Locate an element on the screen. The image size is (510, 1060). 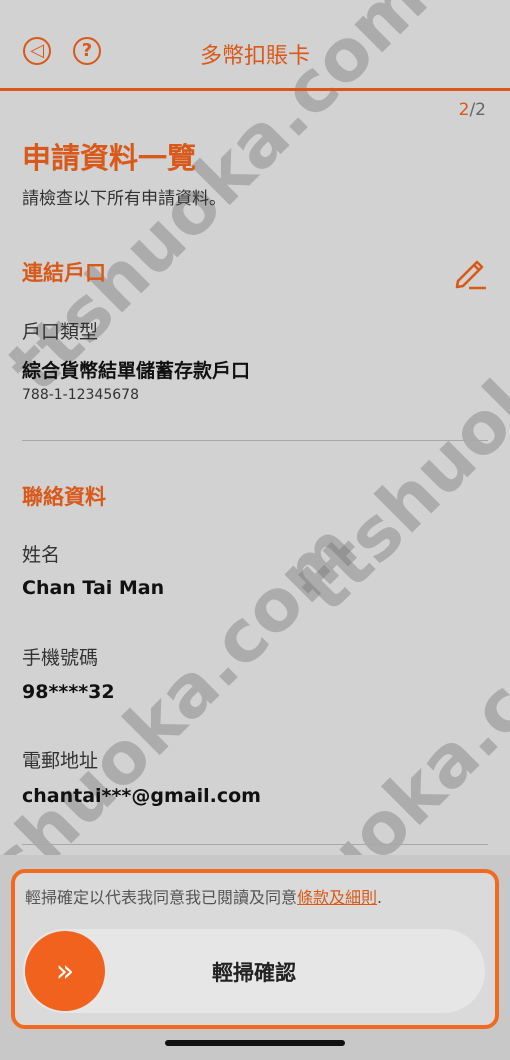
mobile-value: 98****32 is located at coordinates (68, 692).